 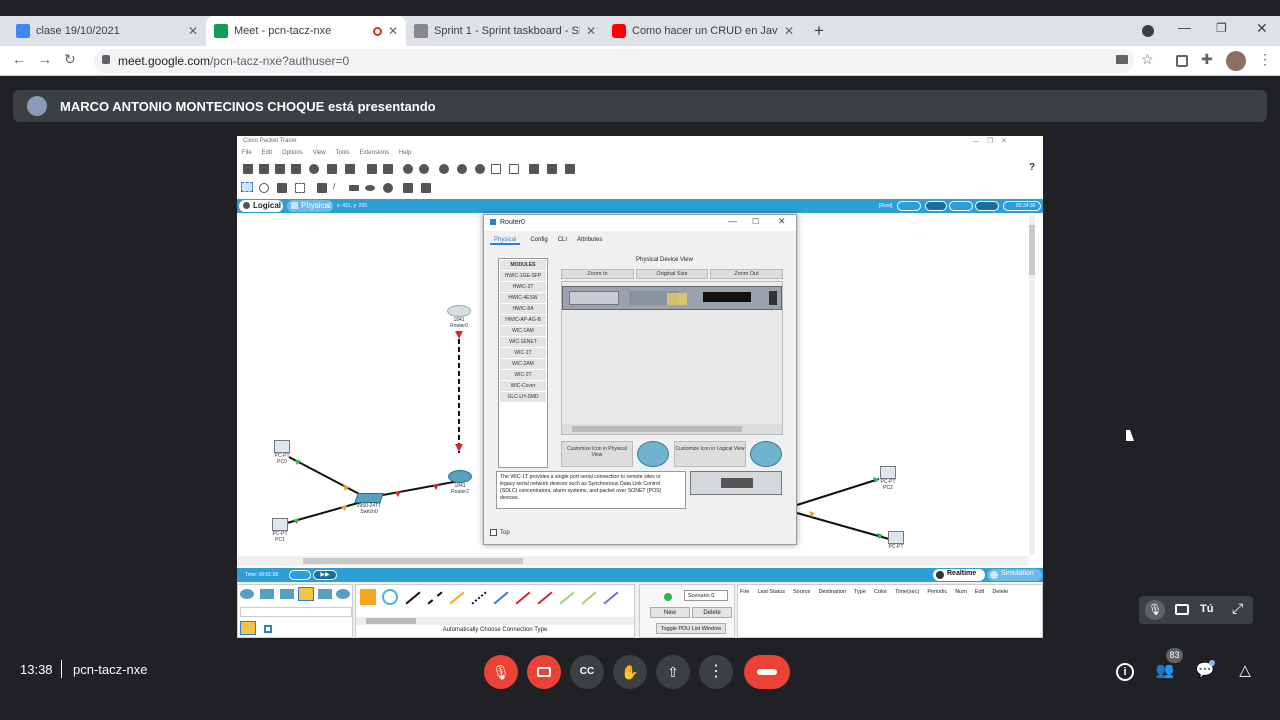 What do you see at coordinates (332, 169) in the screenshot?
I see `wizard-icon` at bounding box center [332, 169].